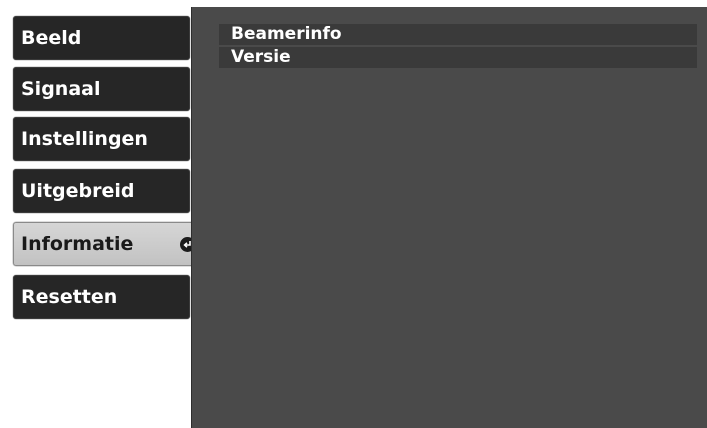 Image resolution: width=707 pixels, height=428 pixels. What do you see at coordinates (77, 243) in the screenshot?
I see `menu-item-label: Informatie` at bounding box center [77, 243].